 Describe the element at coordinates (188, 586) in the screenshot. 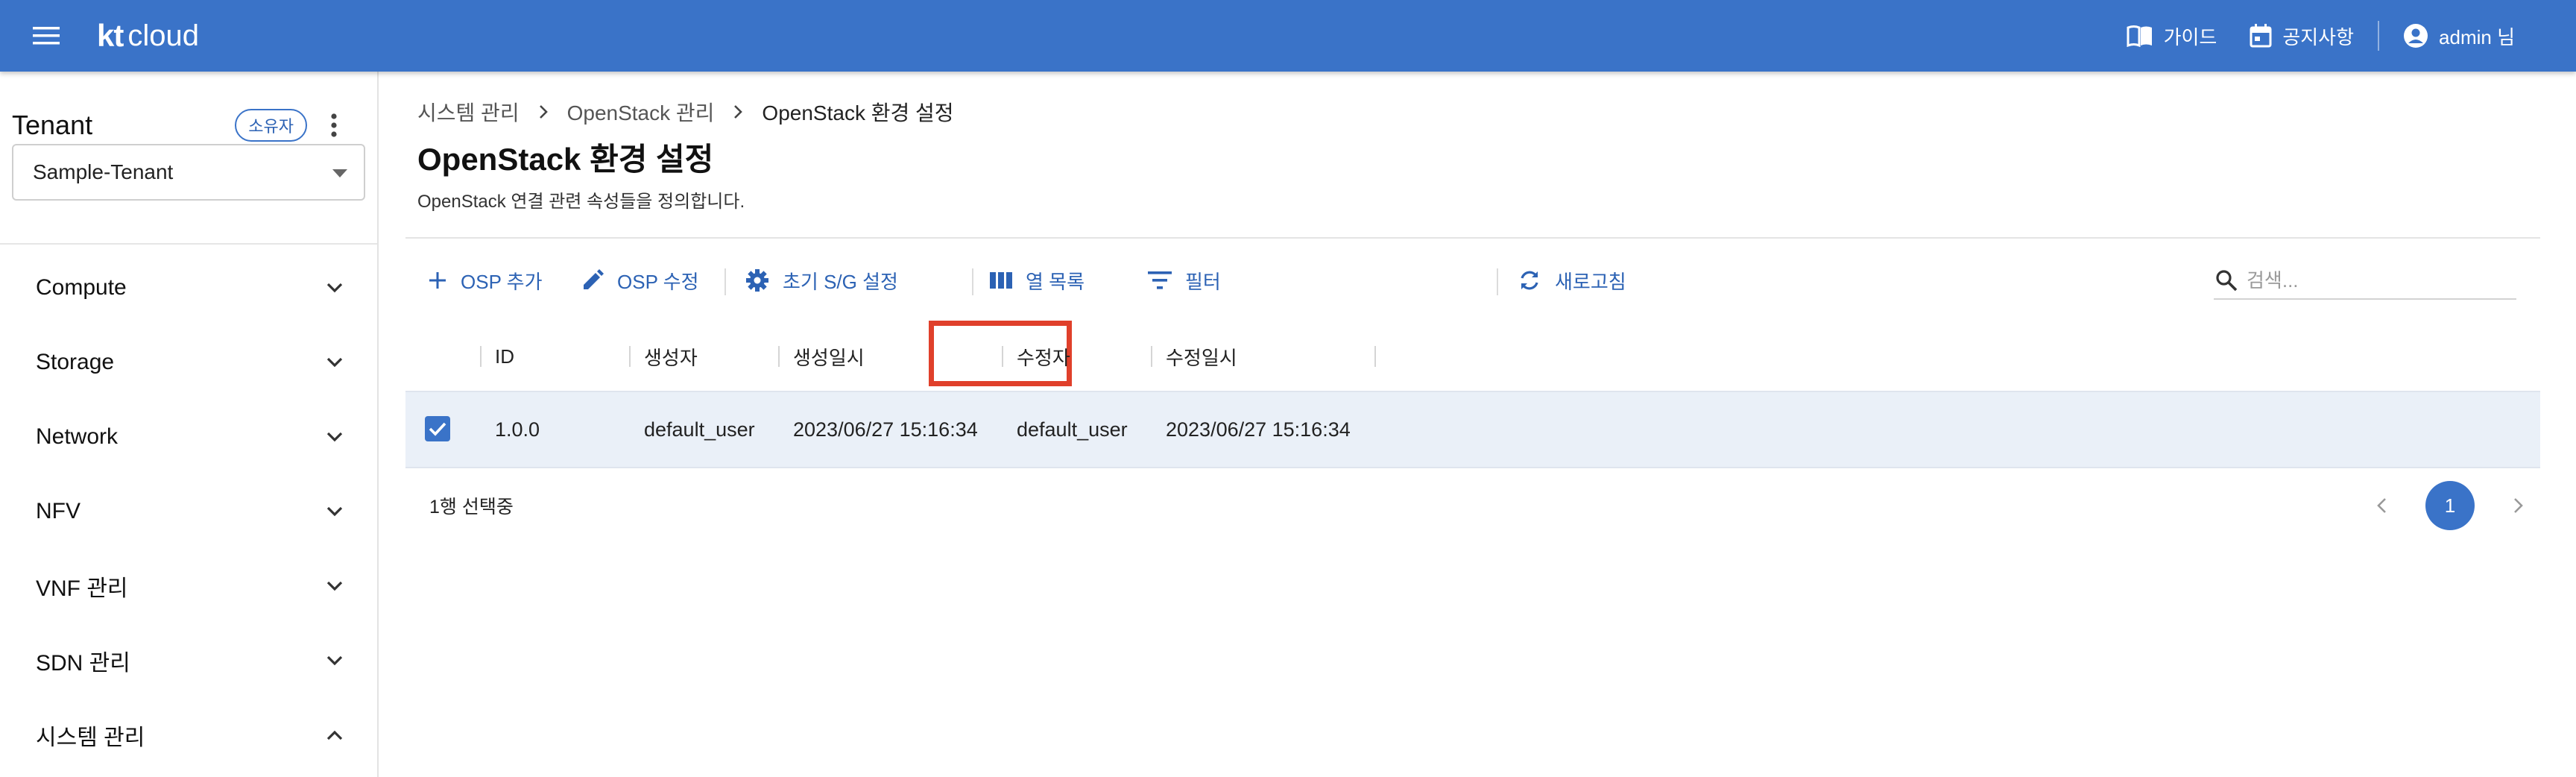

I see `sidebar-item-vnf: VNF 관리` at that location.